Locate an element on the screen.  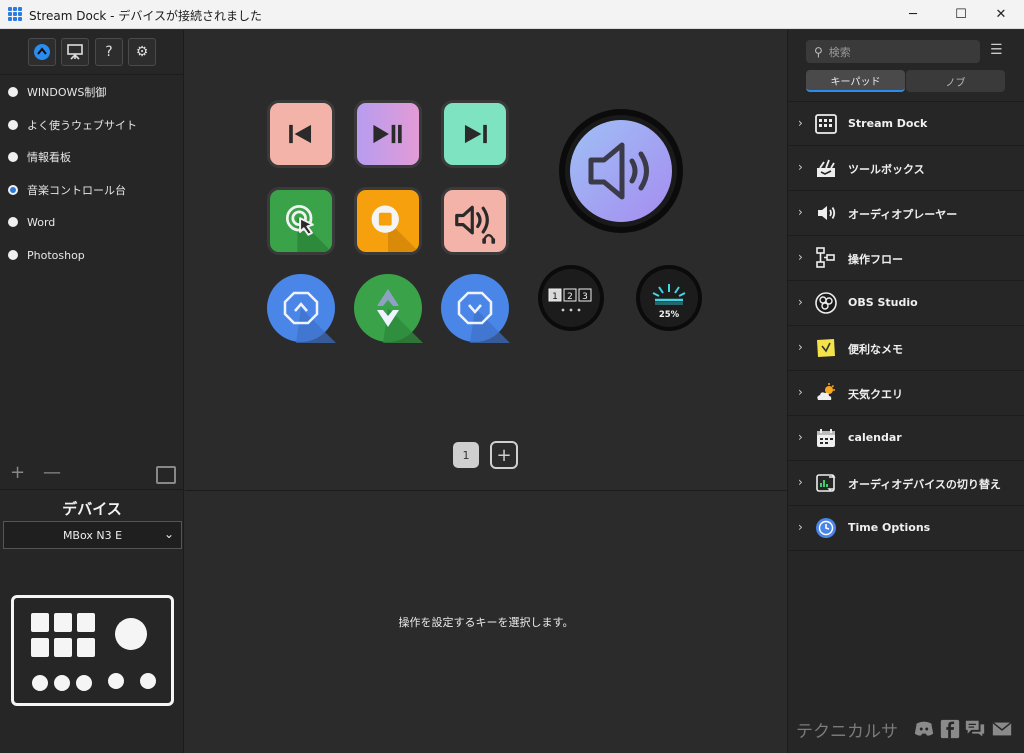
headphone-volume-icon is located at coordinates (475, 224).